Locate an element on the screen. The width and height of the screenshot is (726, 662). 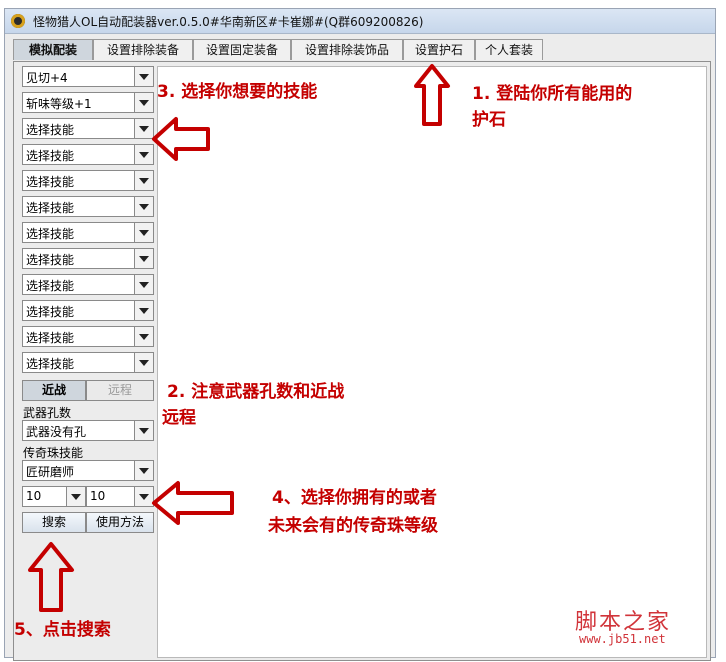
annotation-step3: 3. 选择你想要的技能 is located at coordinates (237, 92).